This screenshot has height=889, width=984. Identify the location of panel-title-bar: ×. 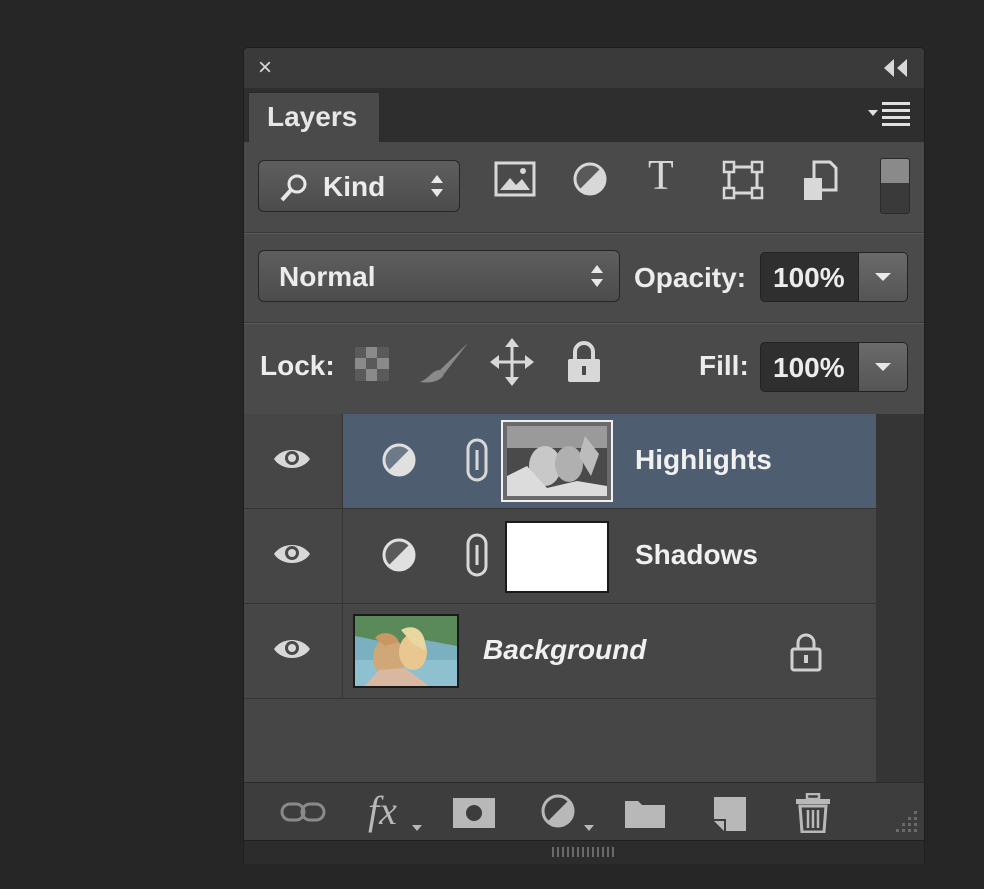
(584, 68).